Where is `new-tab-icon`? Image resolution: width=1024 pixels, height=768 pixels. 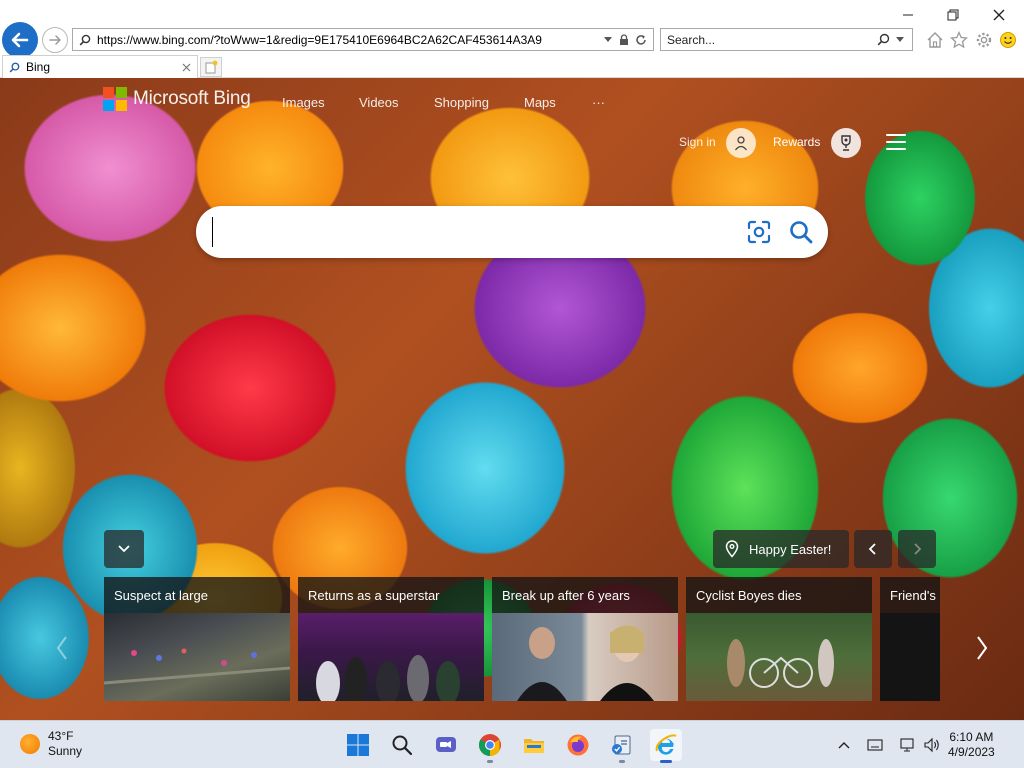 new-tab-icon is located at coordinates (211, 67).